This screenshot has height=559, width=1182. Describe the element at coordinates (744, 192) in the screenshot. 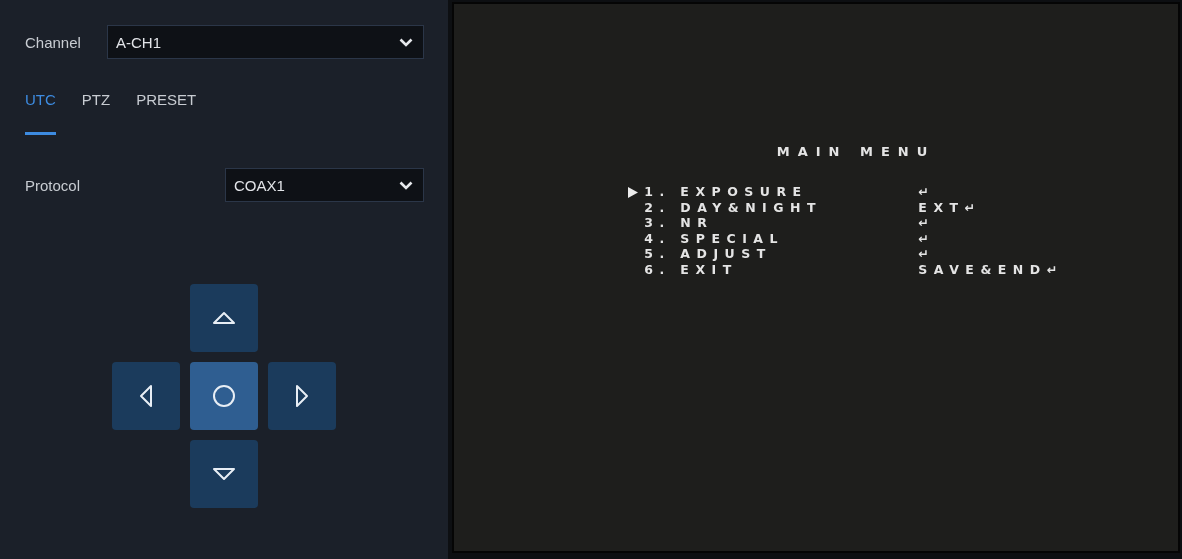

I see `osd-item: EXPOSURE` at that location.